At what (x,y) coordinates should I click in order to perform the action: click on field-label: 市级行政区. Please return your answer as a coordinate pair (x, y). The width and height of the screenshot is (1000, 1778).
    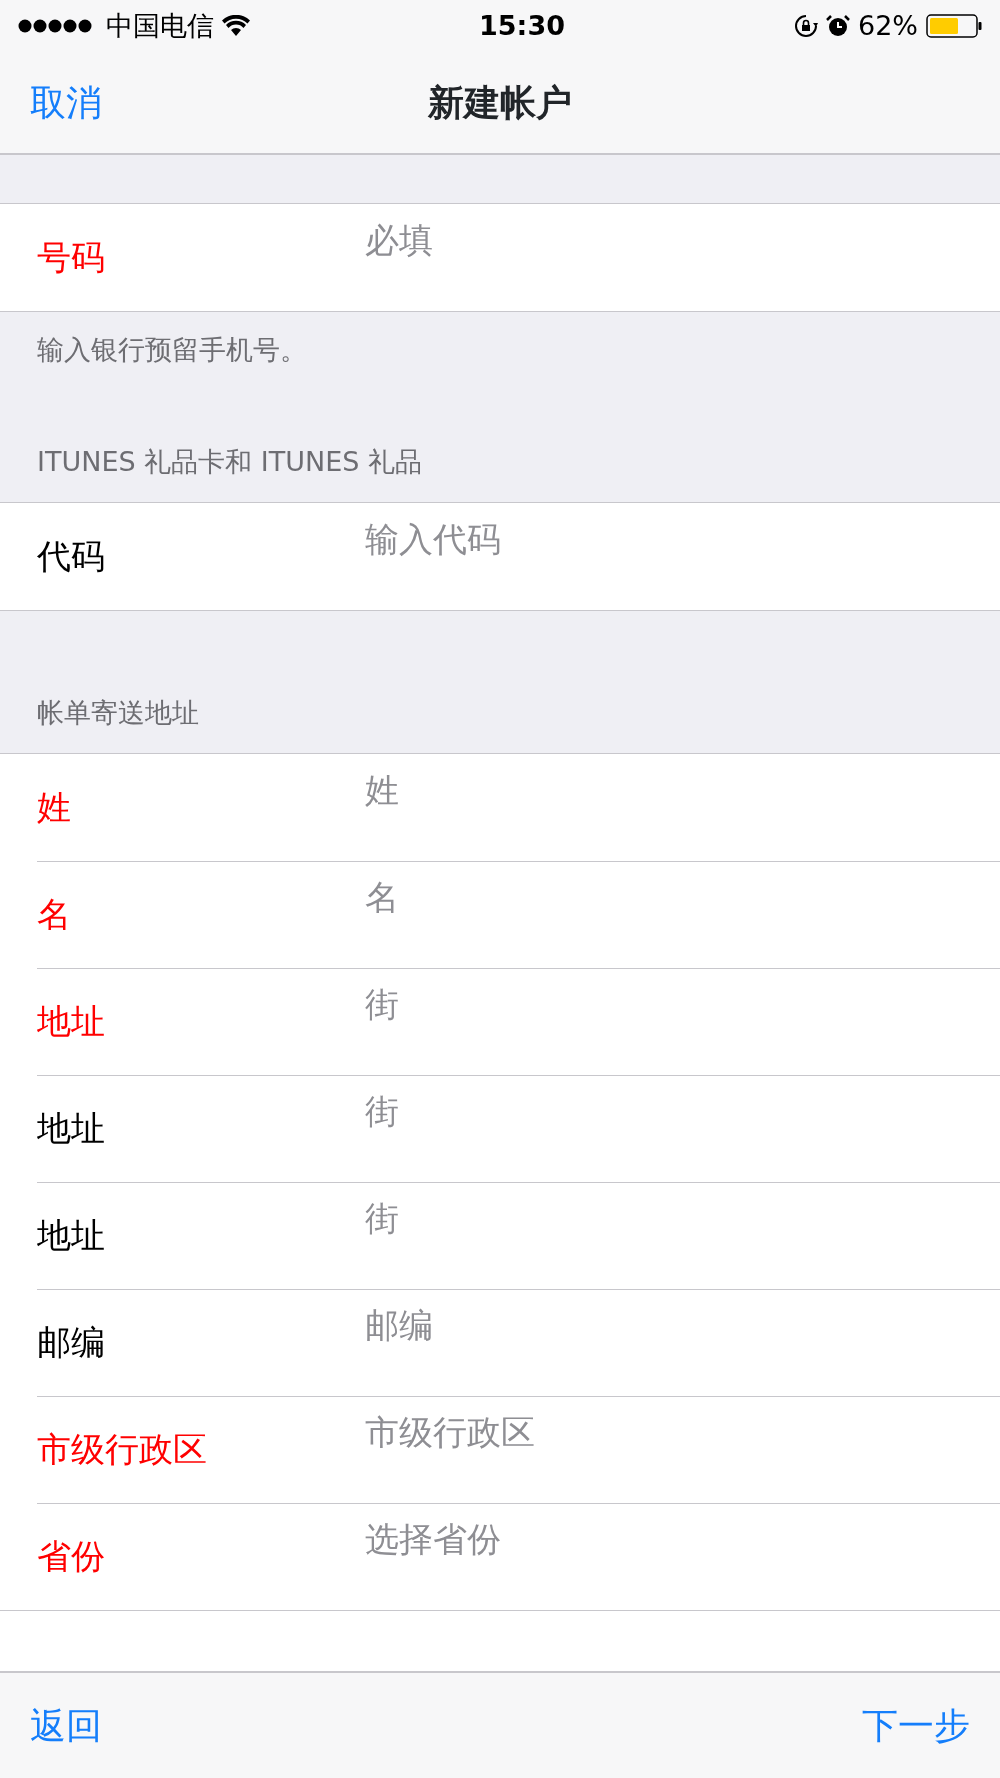
    Looking at the image, I should click on (182, 1449).